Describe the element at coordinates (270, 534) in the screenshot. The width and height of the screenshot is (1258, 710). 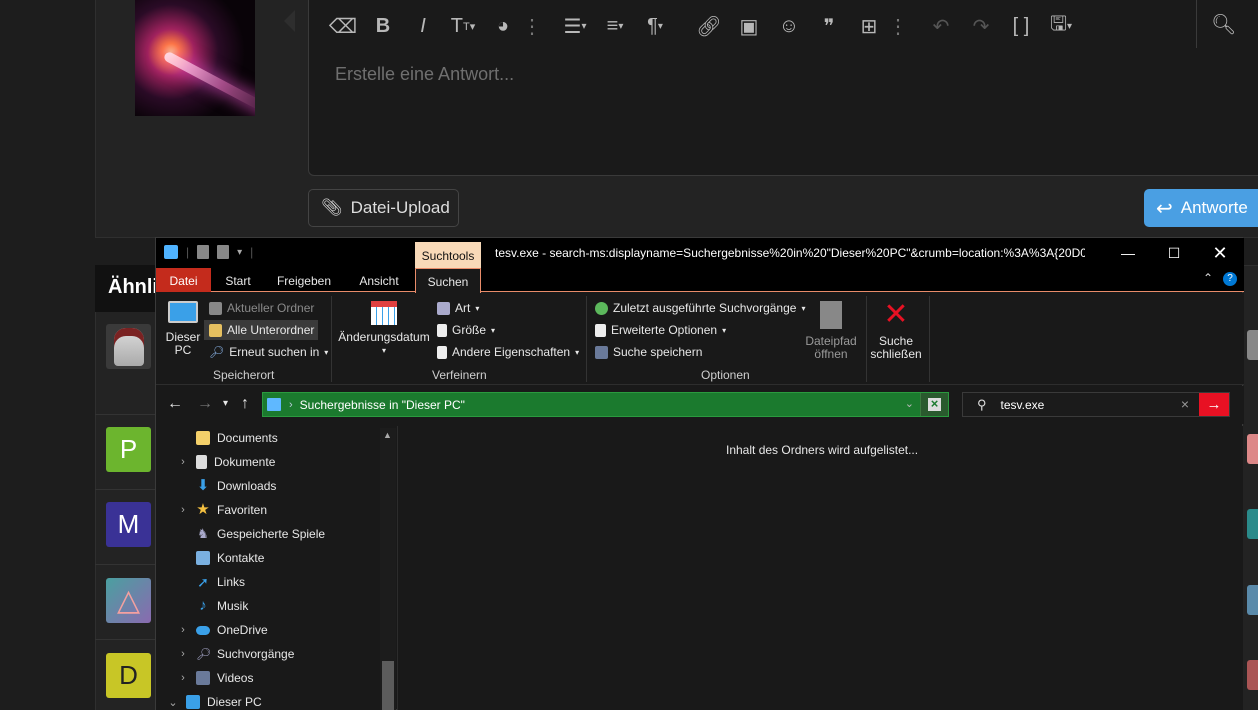
I see `nav-item-gespeicherte-spiele: ♞ Gespeicherte Spiele` at that location.